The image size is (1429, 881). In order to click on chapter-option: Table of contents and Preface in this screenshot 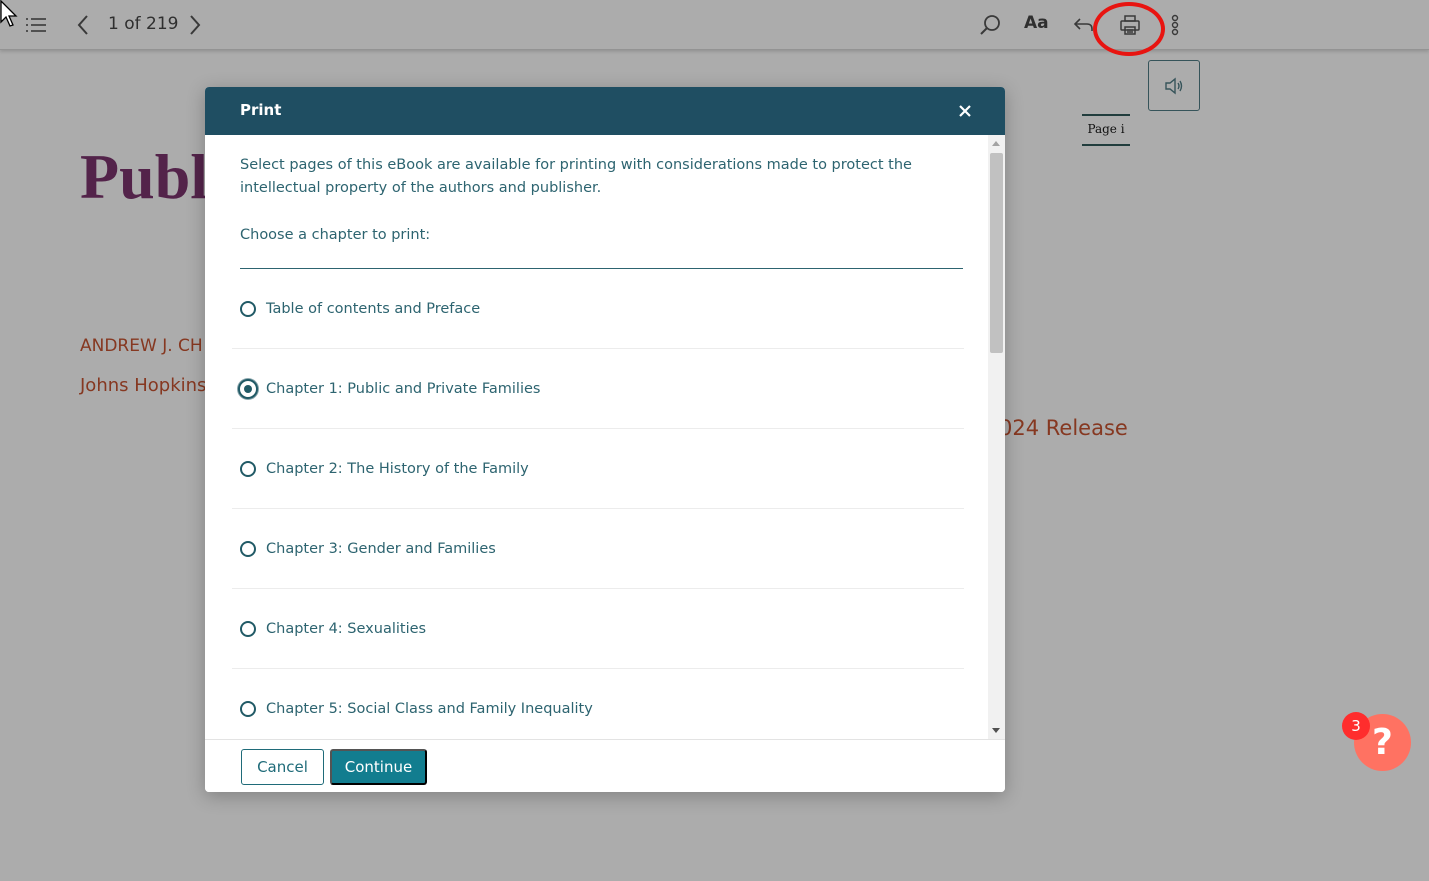, I will do `click(598, 309)`.